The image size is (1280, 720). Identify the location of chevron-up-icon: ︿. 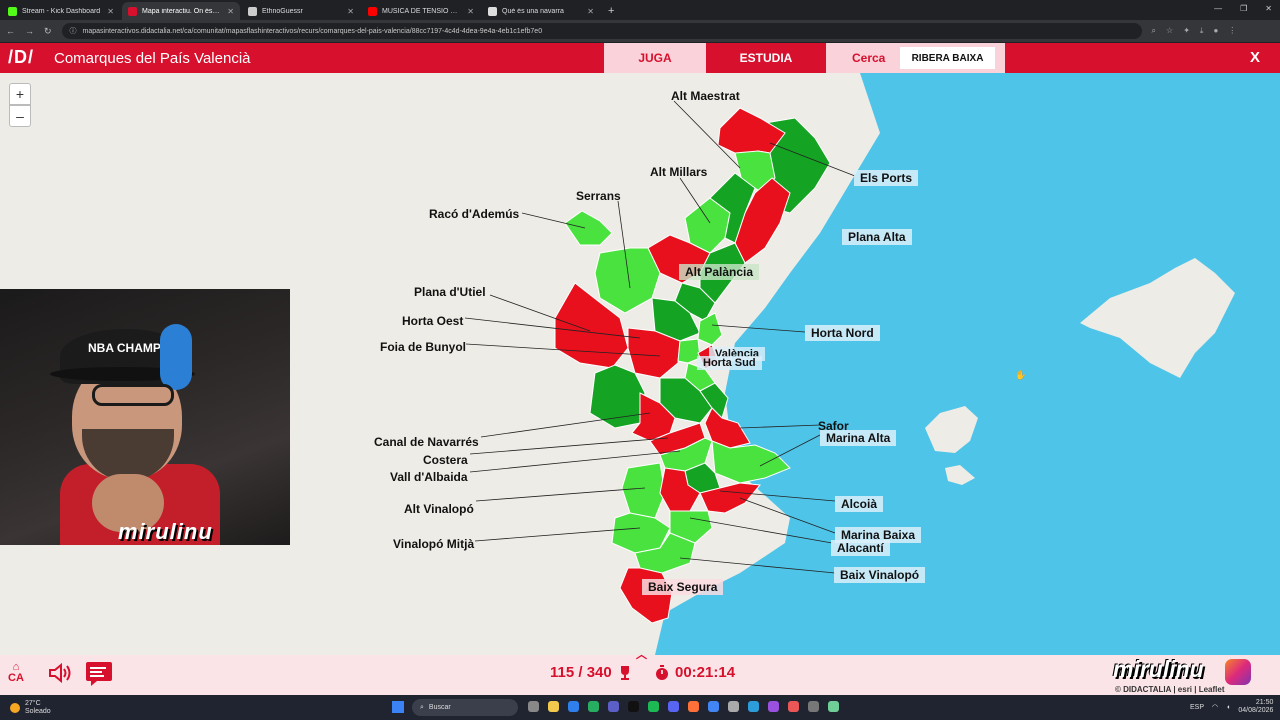
(641, 654).